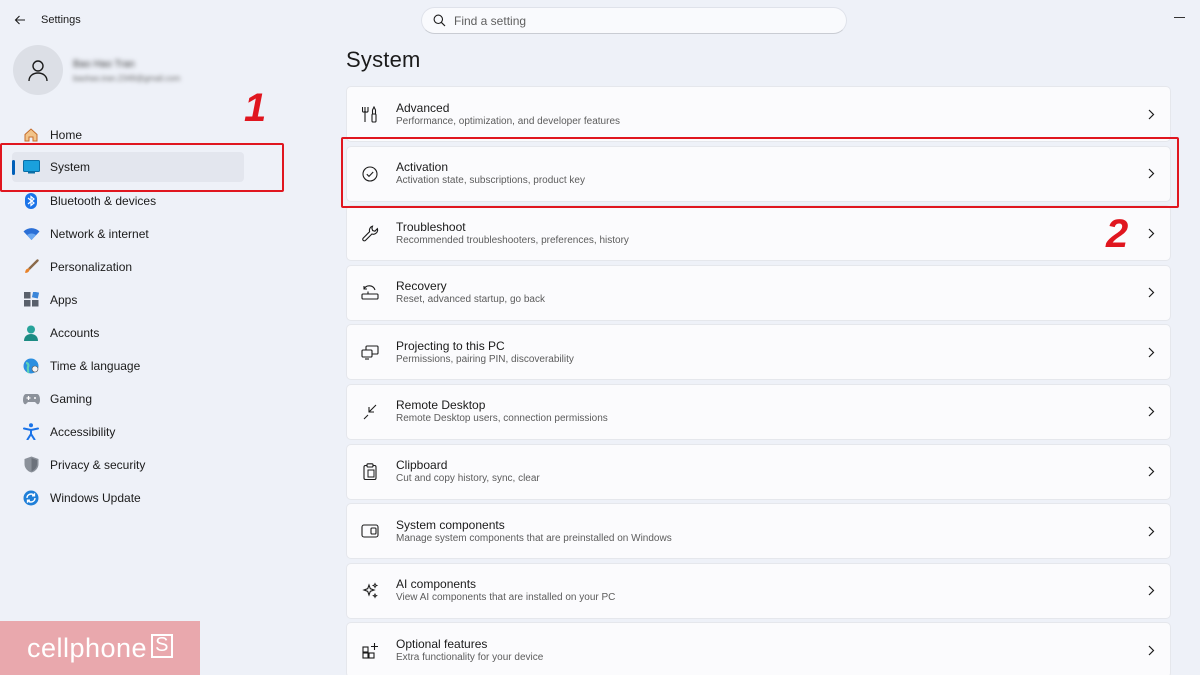 Image resolution: width=1200 pixels, height=675 pixels. I want to click on sidebar-item-gaming: Gaming, so click(128, 398).